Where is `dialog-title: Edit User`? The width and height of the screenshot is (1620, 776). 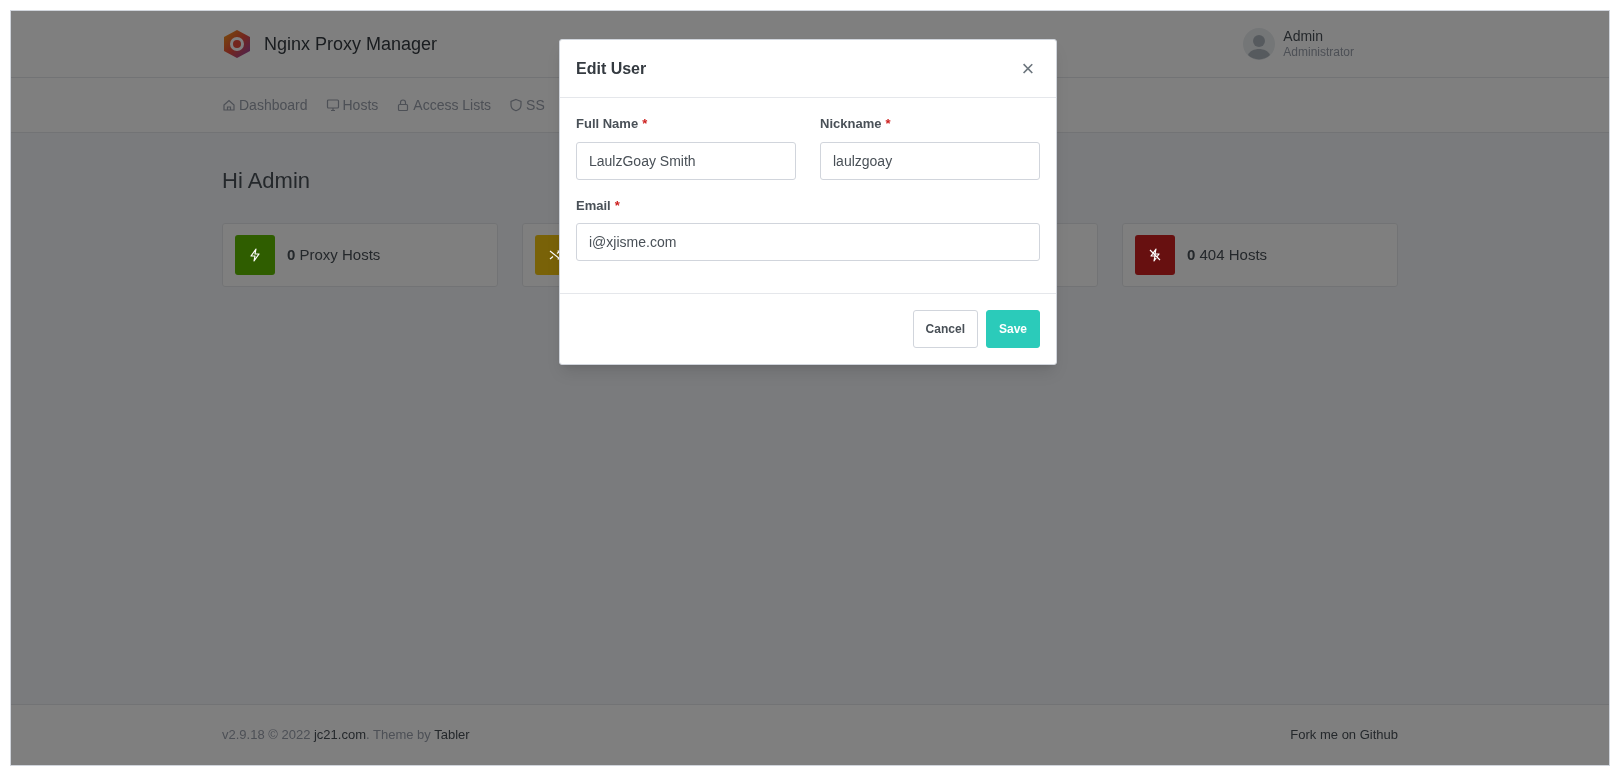
dialog-title: Edit User is located at coordinates (611, 68).